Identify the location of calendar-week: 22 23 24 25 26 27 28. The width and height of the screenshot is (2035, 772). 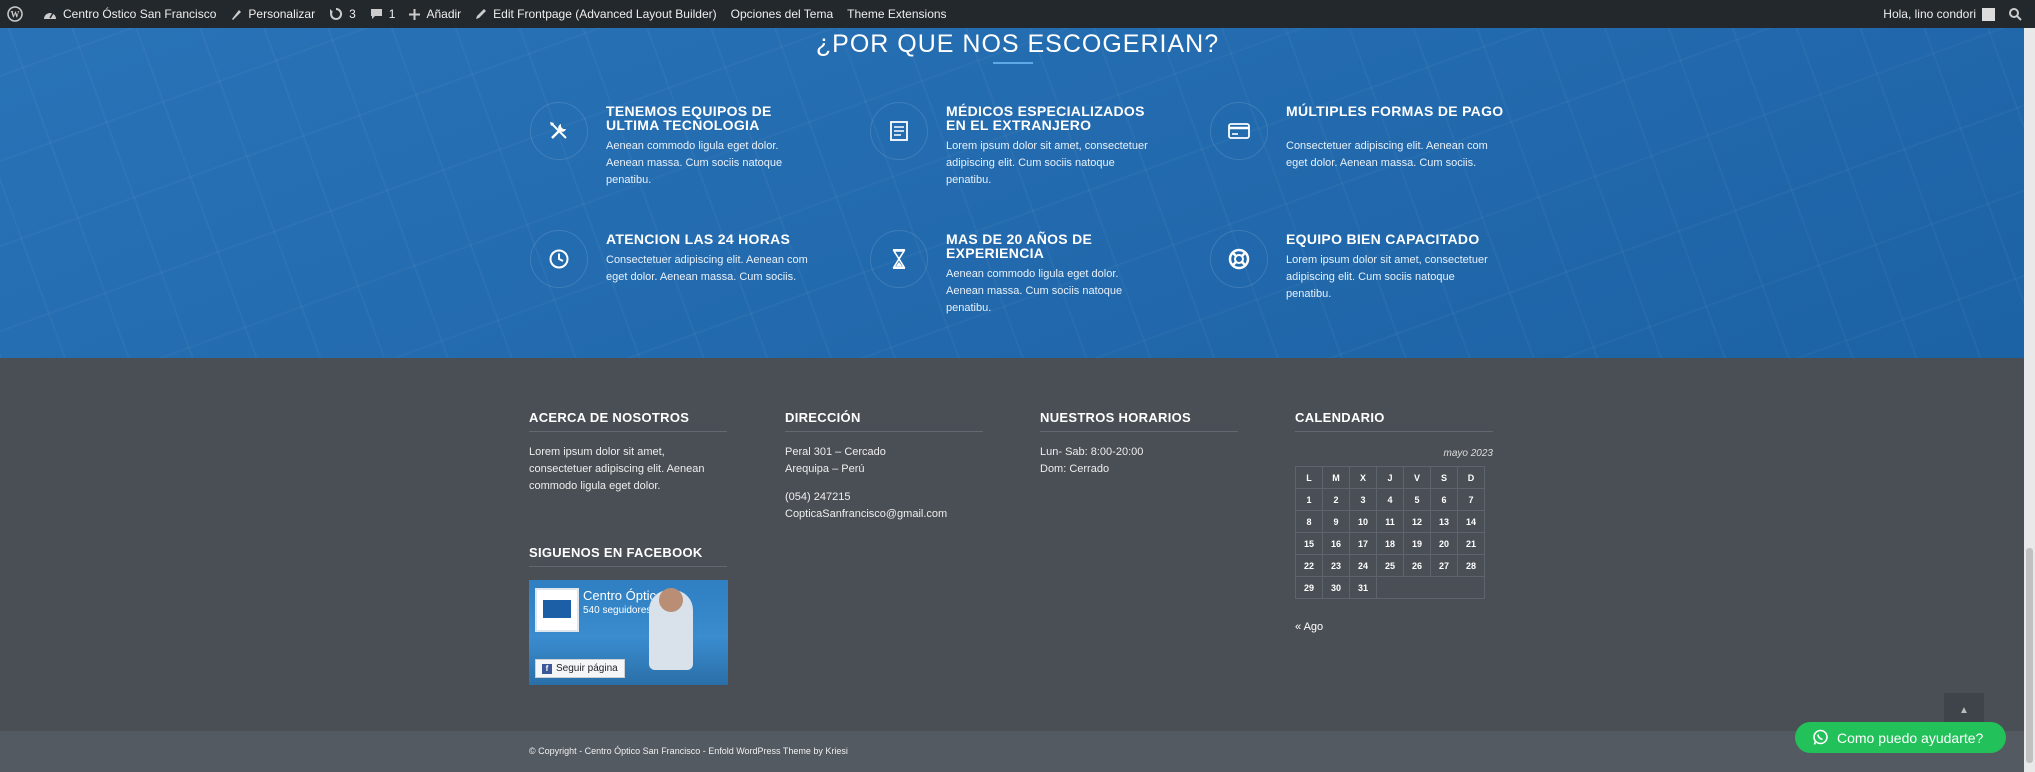
(1390, 565).